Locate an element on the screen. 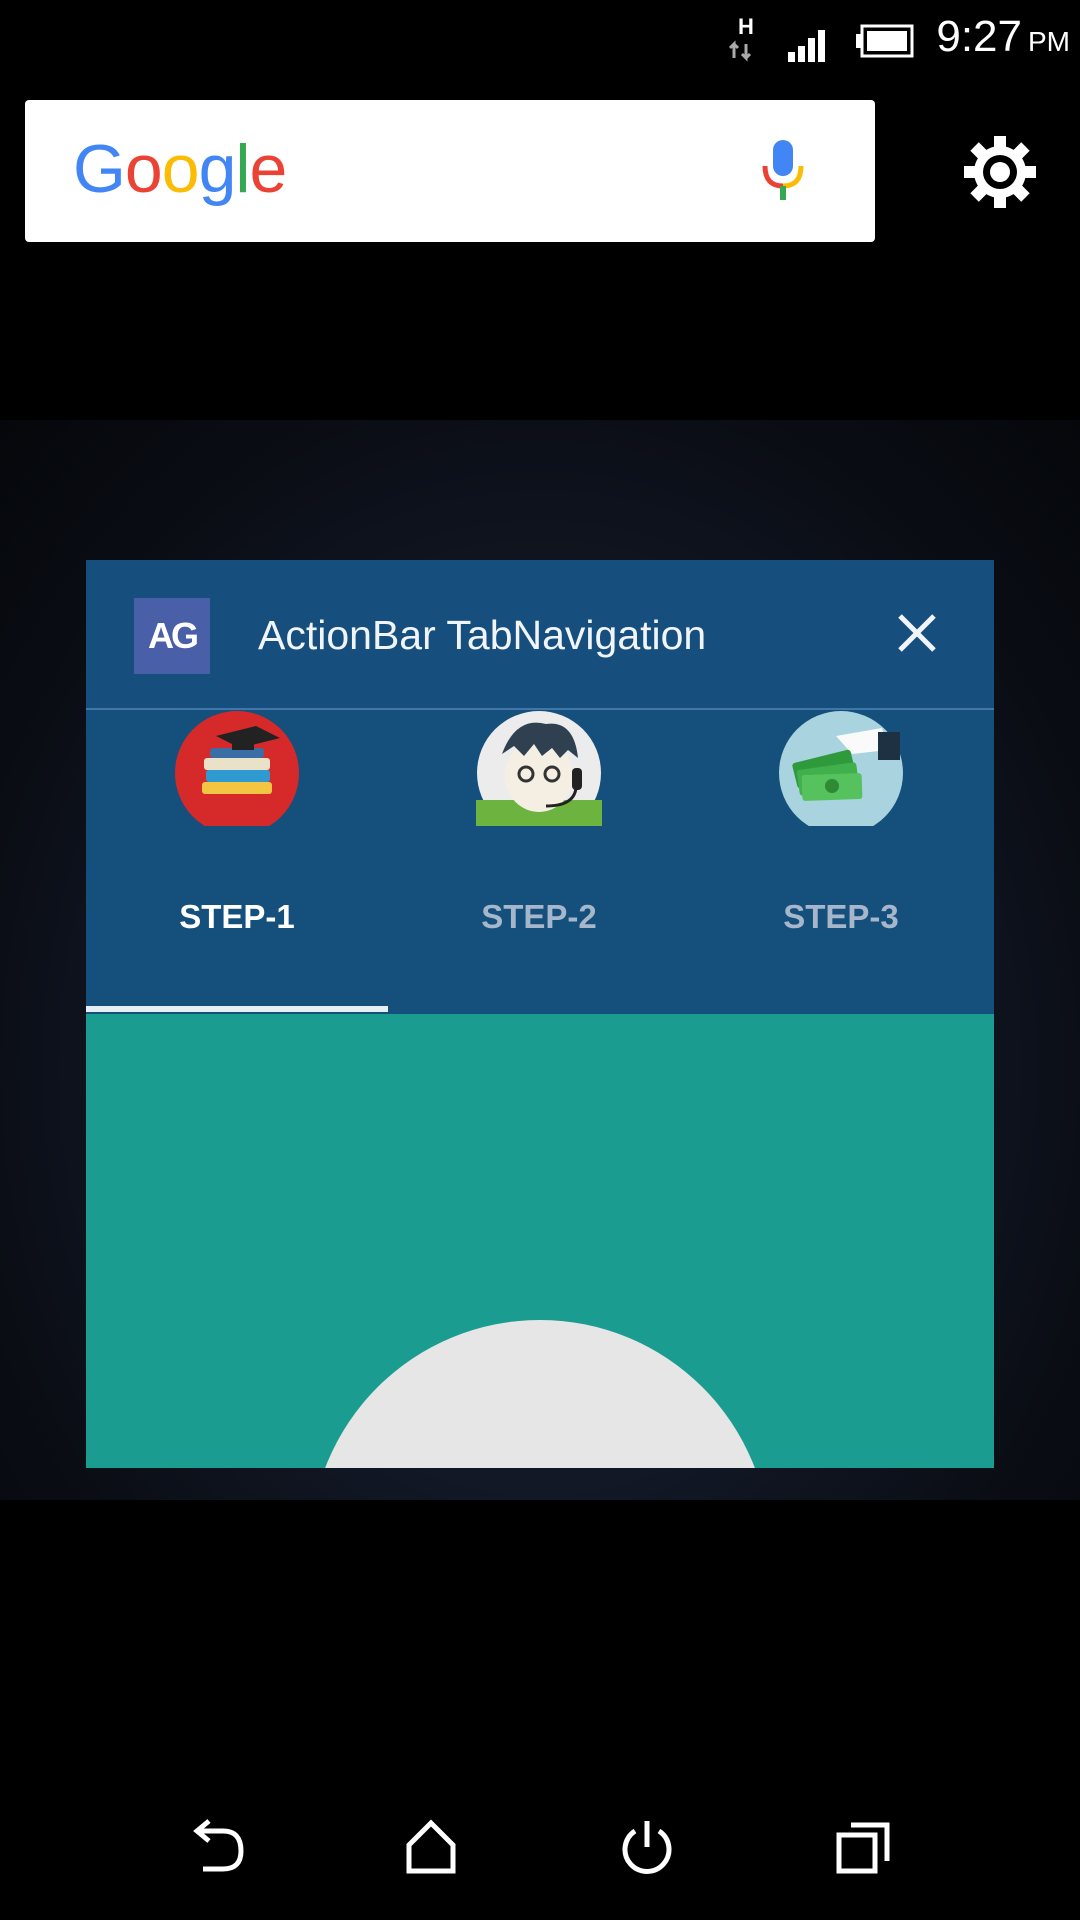  app-icon: AG is located at coordinates (172, 636).